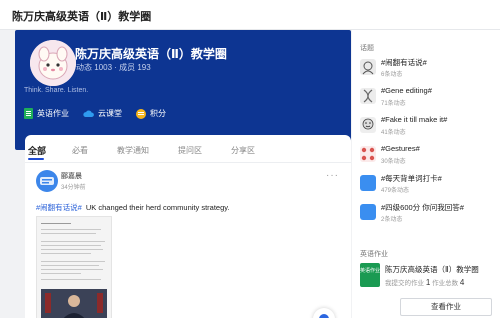 The height and width of the screenshot is (318, 500). Describe the element at coordinates (414, 119) in the screenshot. I see `topic-name: #Fake it till make it#` at that location.